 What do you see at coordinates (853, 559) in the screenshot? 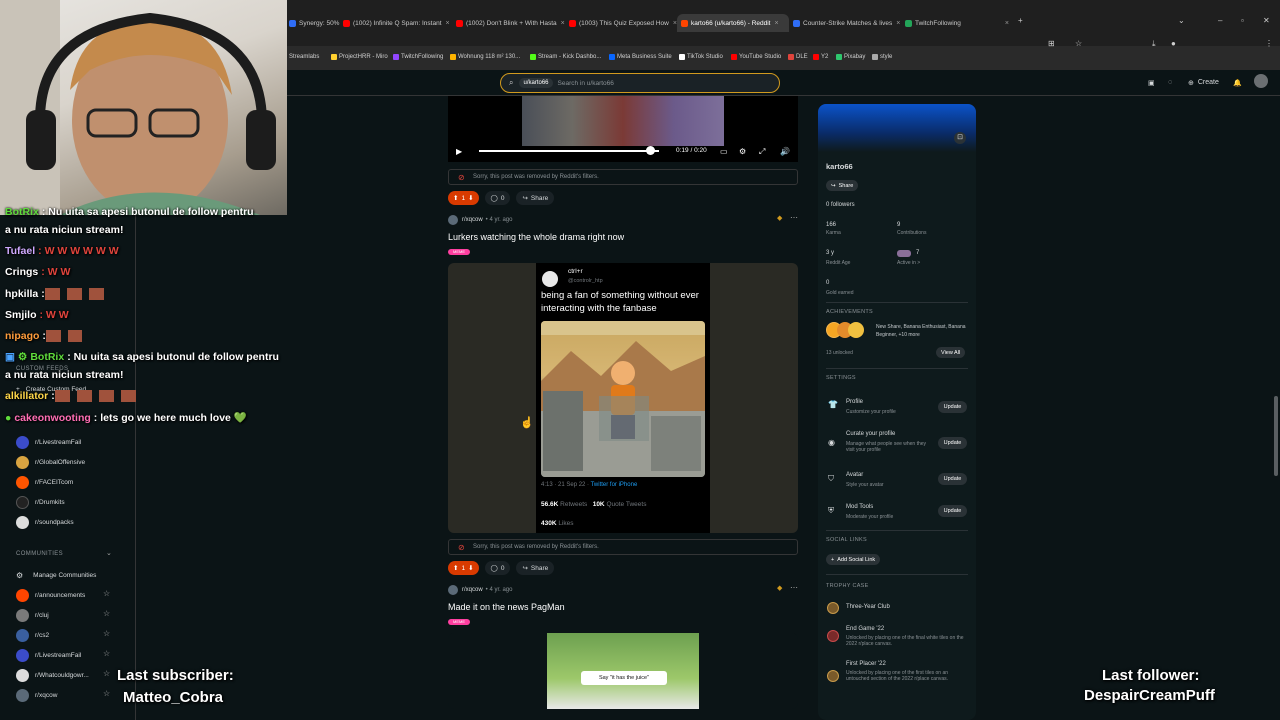
I see `add-social-link-button: + Add Social Link` at bounding box center [853, 559].